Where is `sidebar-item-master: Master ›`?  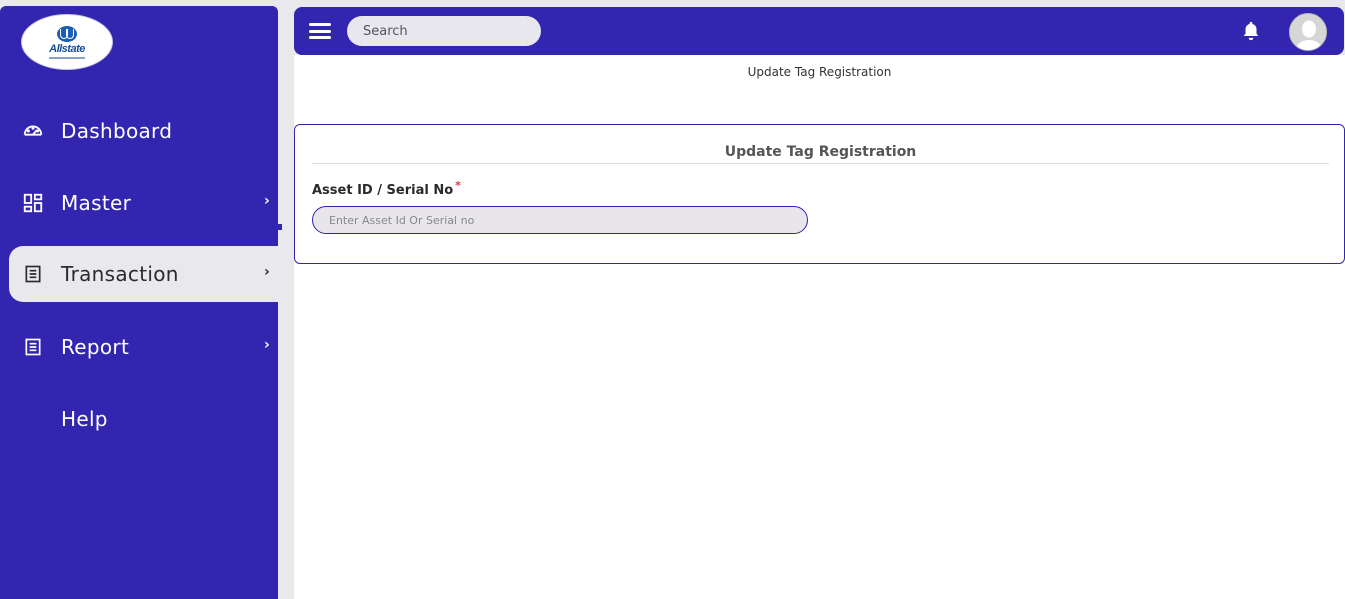
sidebar-item-master: Master › is located at coordinates (145, 203).